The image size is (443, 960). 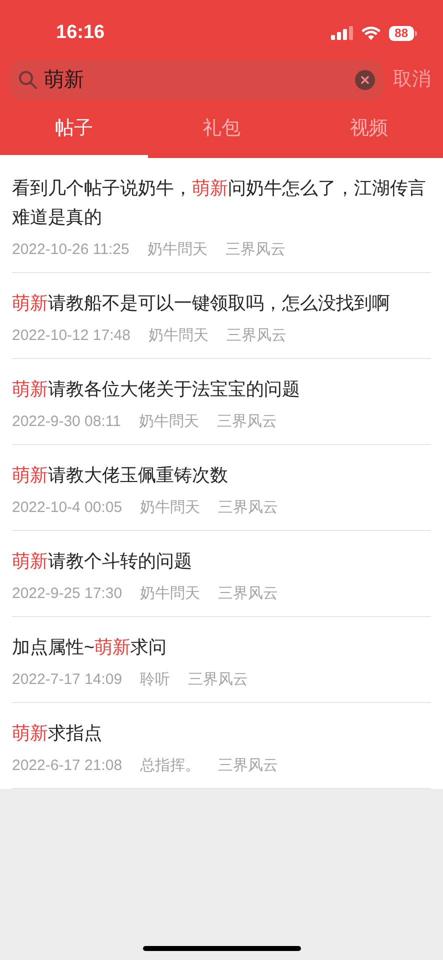 I want to click on post-time: 2022-10-4 00:05, so click(x=67, y=508).